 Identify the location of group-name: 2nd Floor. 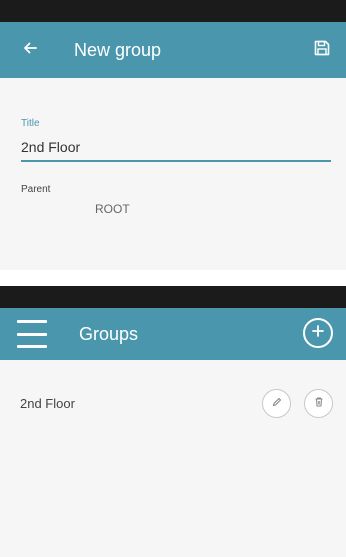
(47, 403).